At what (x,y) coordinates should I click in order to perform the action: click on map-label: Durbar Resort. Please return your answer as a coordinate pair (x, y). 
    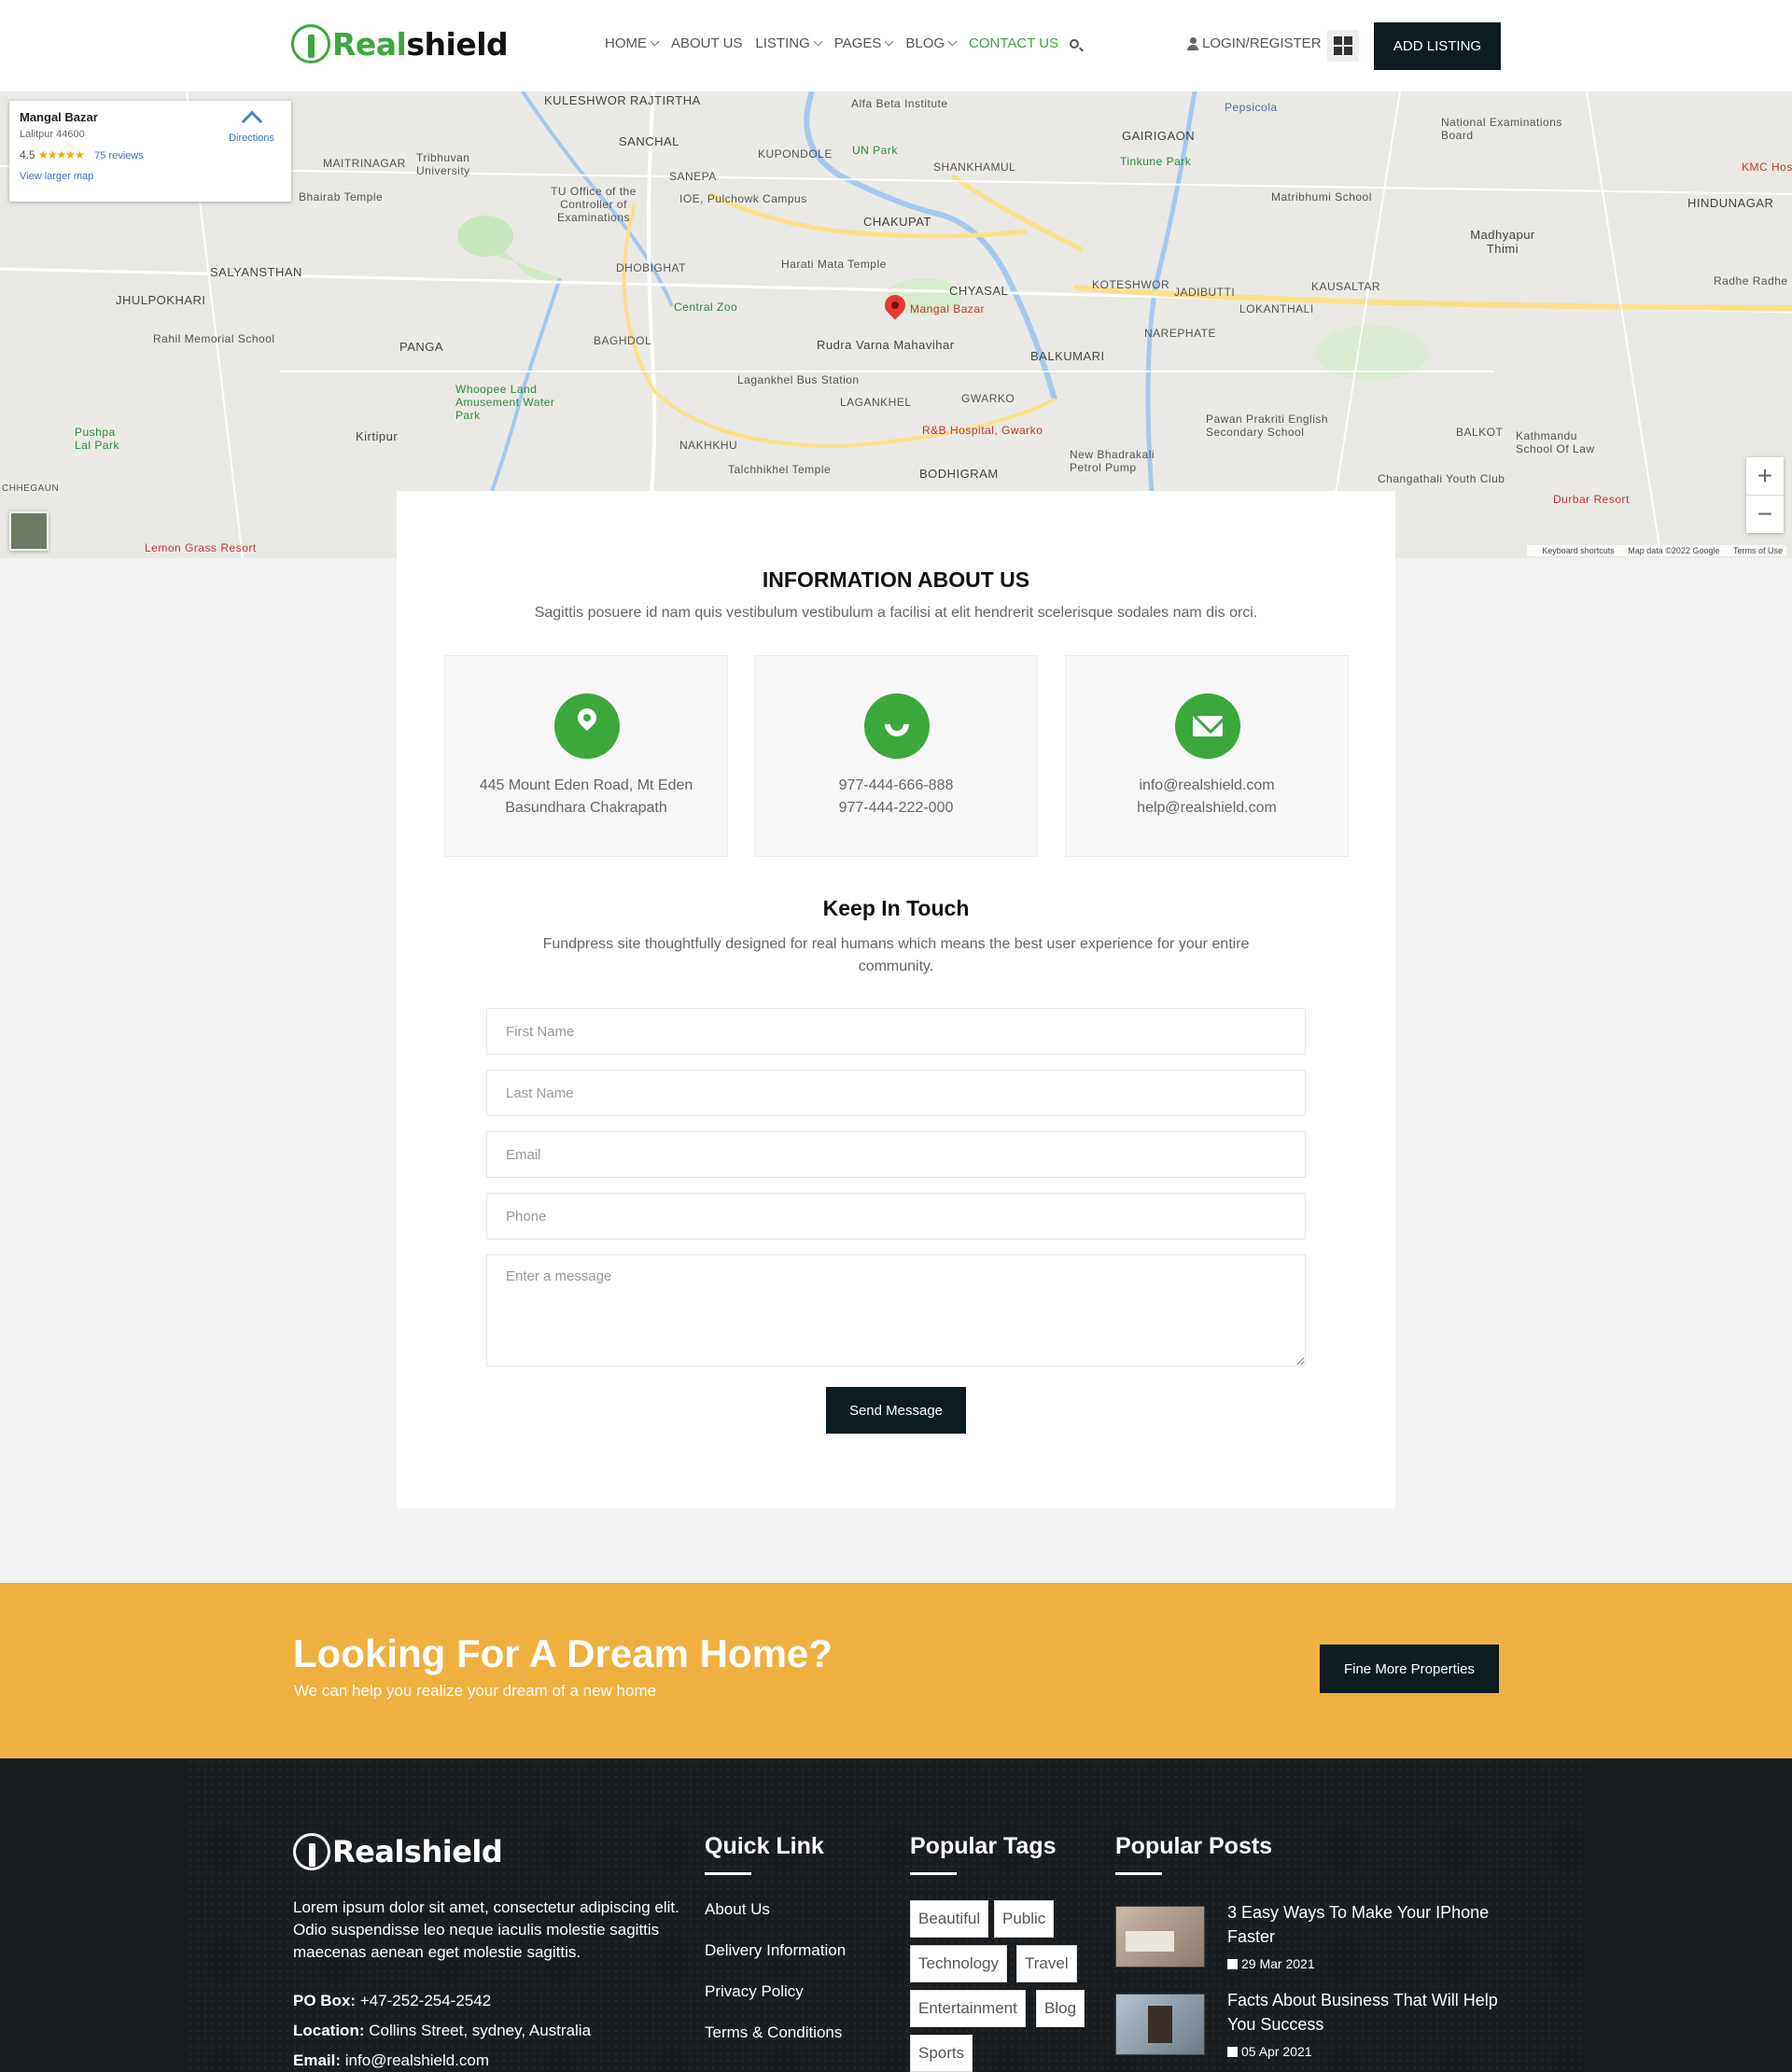
    Looking at the image, I should click on (1591, 499).